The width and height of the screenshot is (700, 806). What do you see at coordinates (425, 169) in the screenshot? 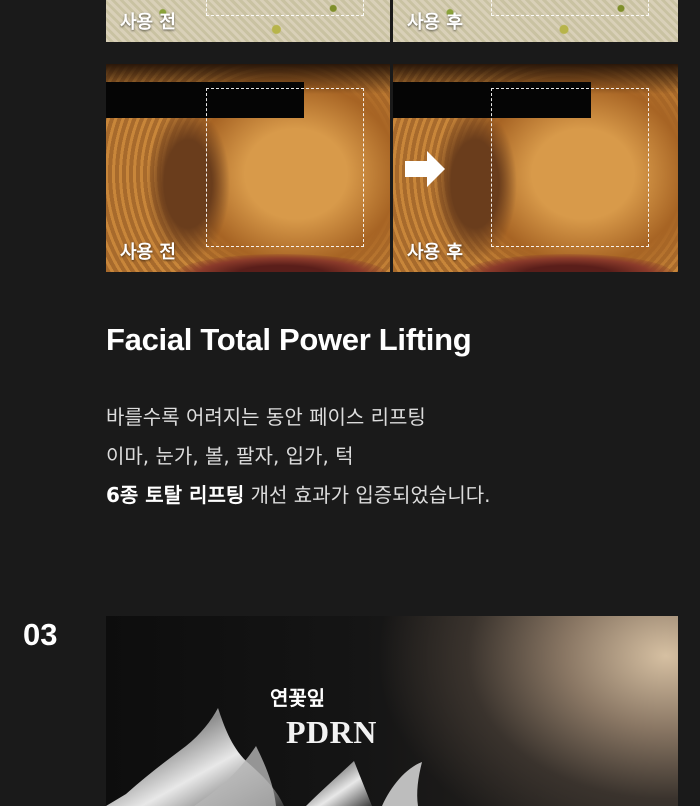
I see `arrow-right-icon` at bounding box center [425, 169].